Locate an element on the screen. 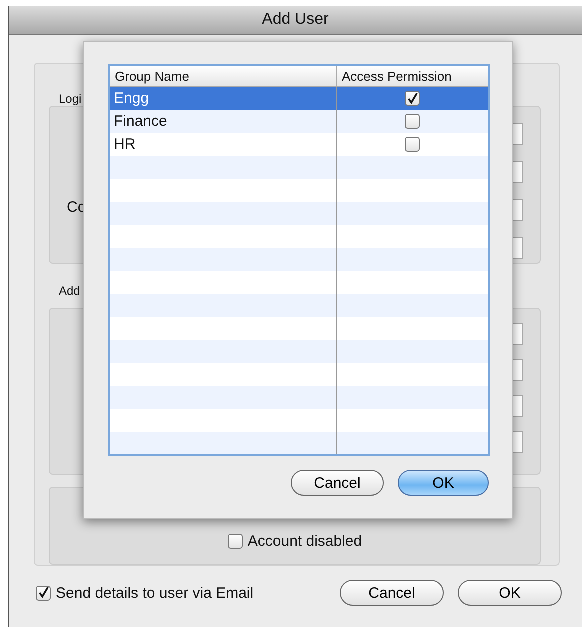 Image resolution: width=582 pixels, height=627 pixels. table-row: Finance is located at coordinates (299, 121).